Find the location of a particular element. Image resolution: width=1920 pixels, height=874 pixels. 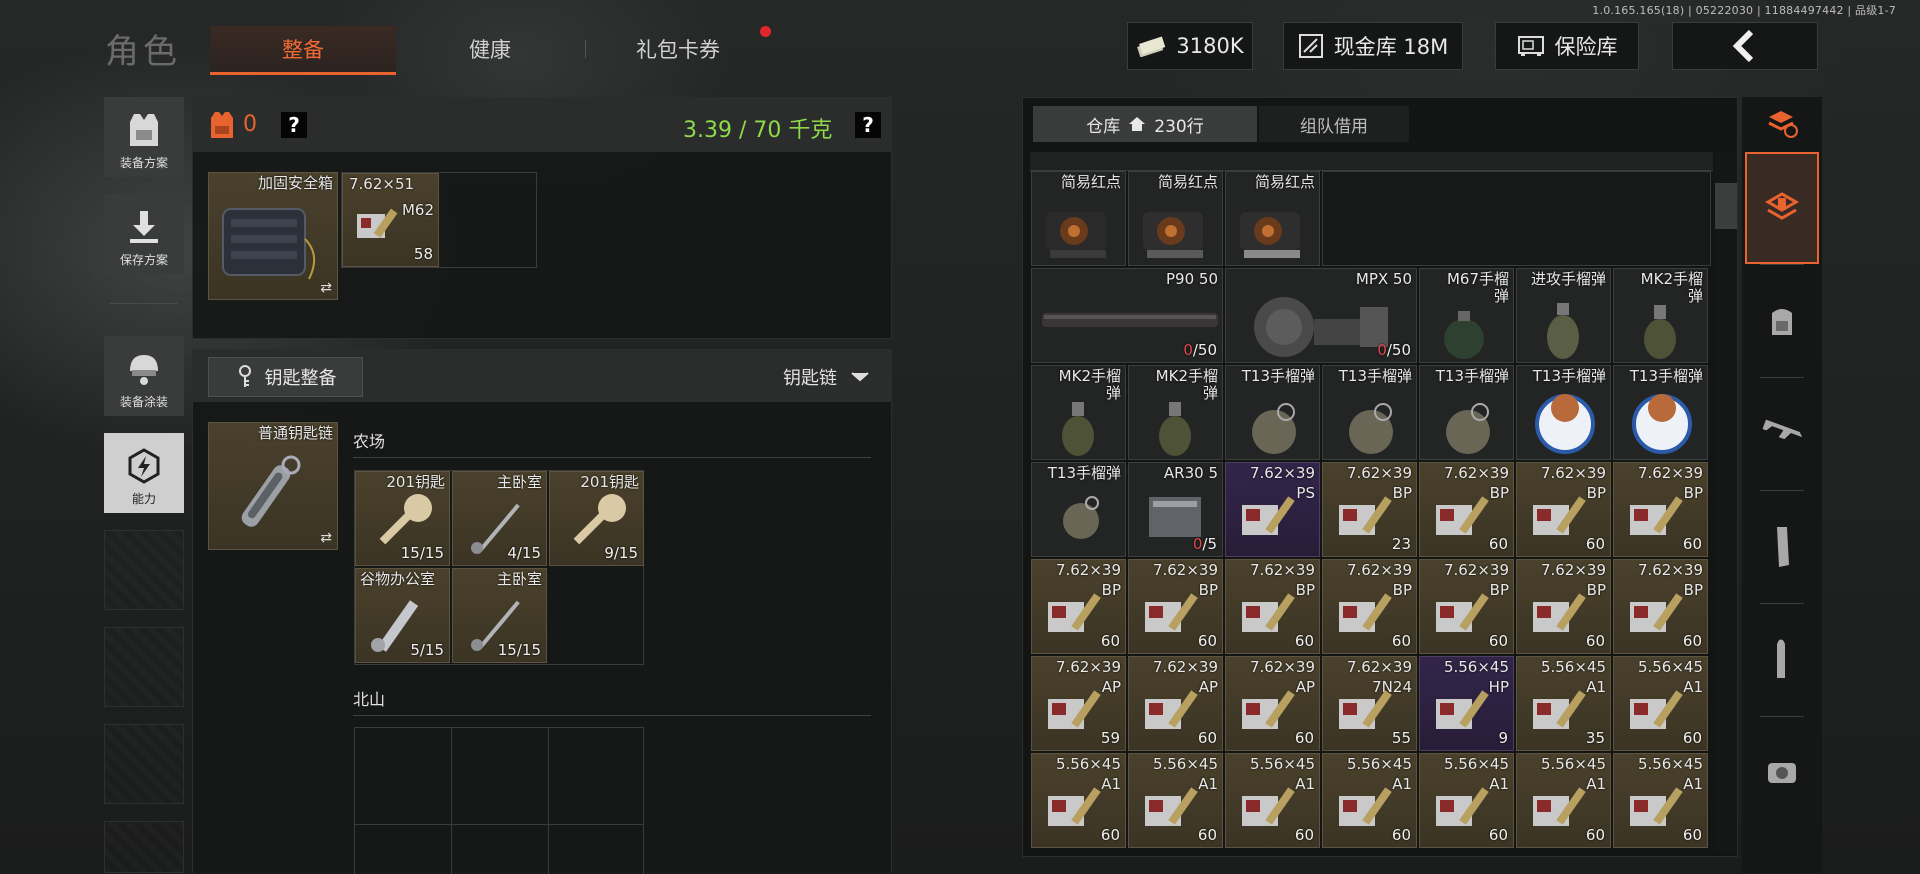

partial-row is located at coordinates (1371, 161).